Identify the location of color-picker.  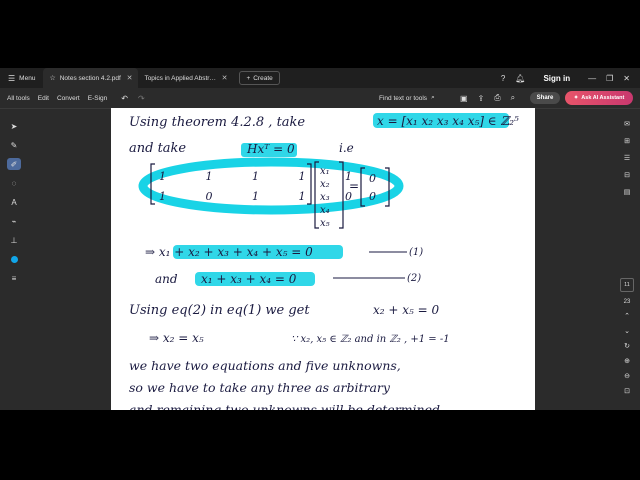
(14, 259).